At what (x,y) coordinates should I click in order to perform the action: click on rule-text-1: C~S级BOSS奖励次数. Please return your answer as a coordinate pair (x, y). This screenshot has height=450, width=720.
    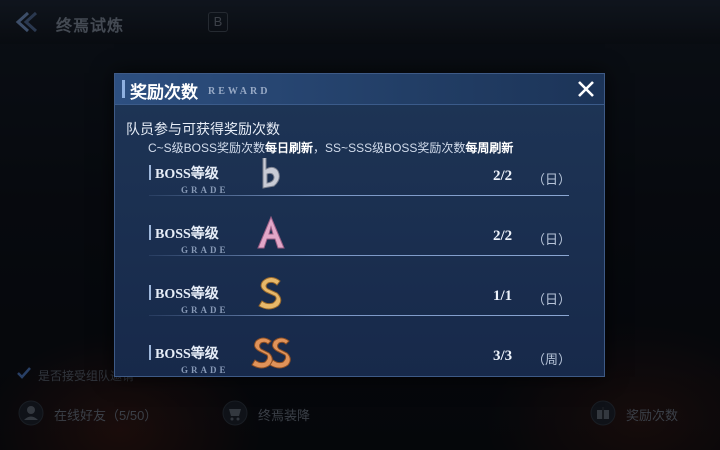
    Looking at the image, I should click on (207, 148).